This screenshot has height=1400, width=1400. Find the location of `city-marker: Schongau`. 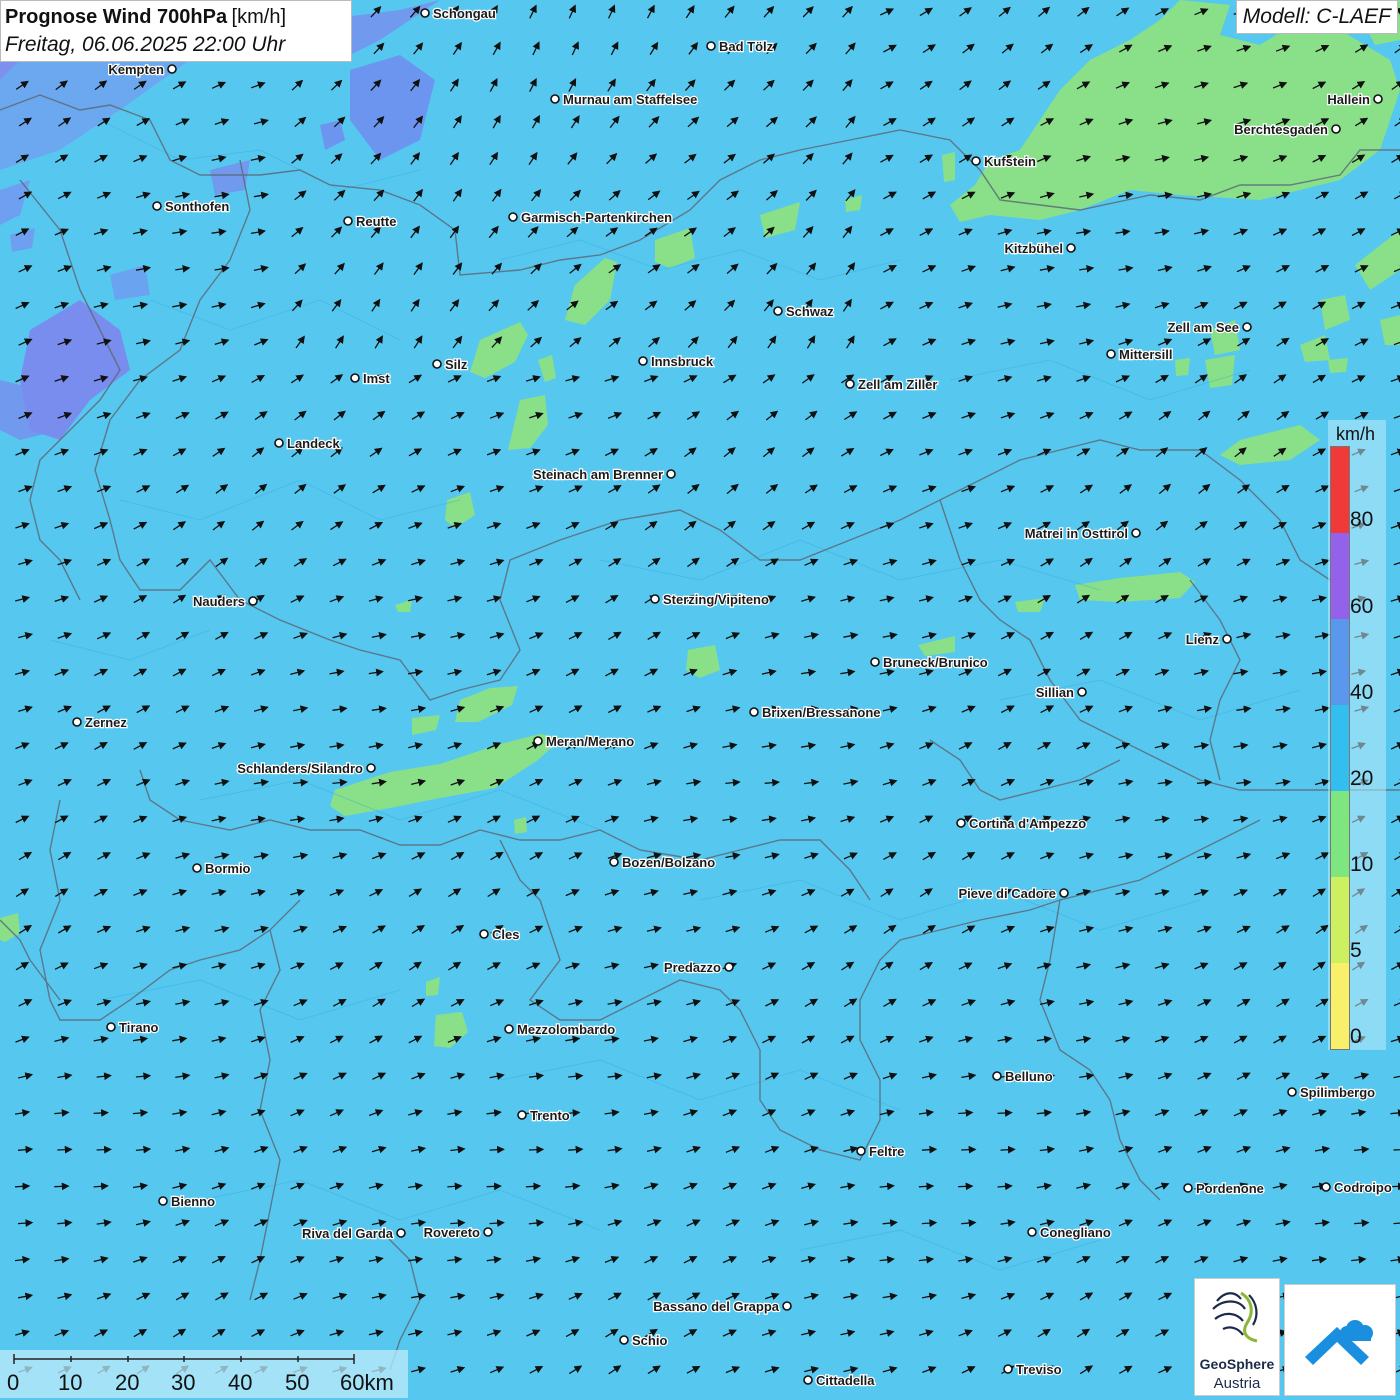

city-marker: Schongau is located at coordinates (458, 13).